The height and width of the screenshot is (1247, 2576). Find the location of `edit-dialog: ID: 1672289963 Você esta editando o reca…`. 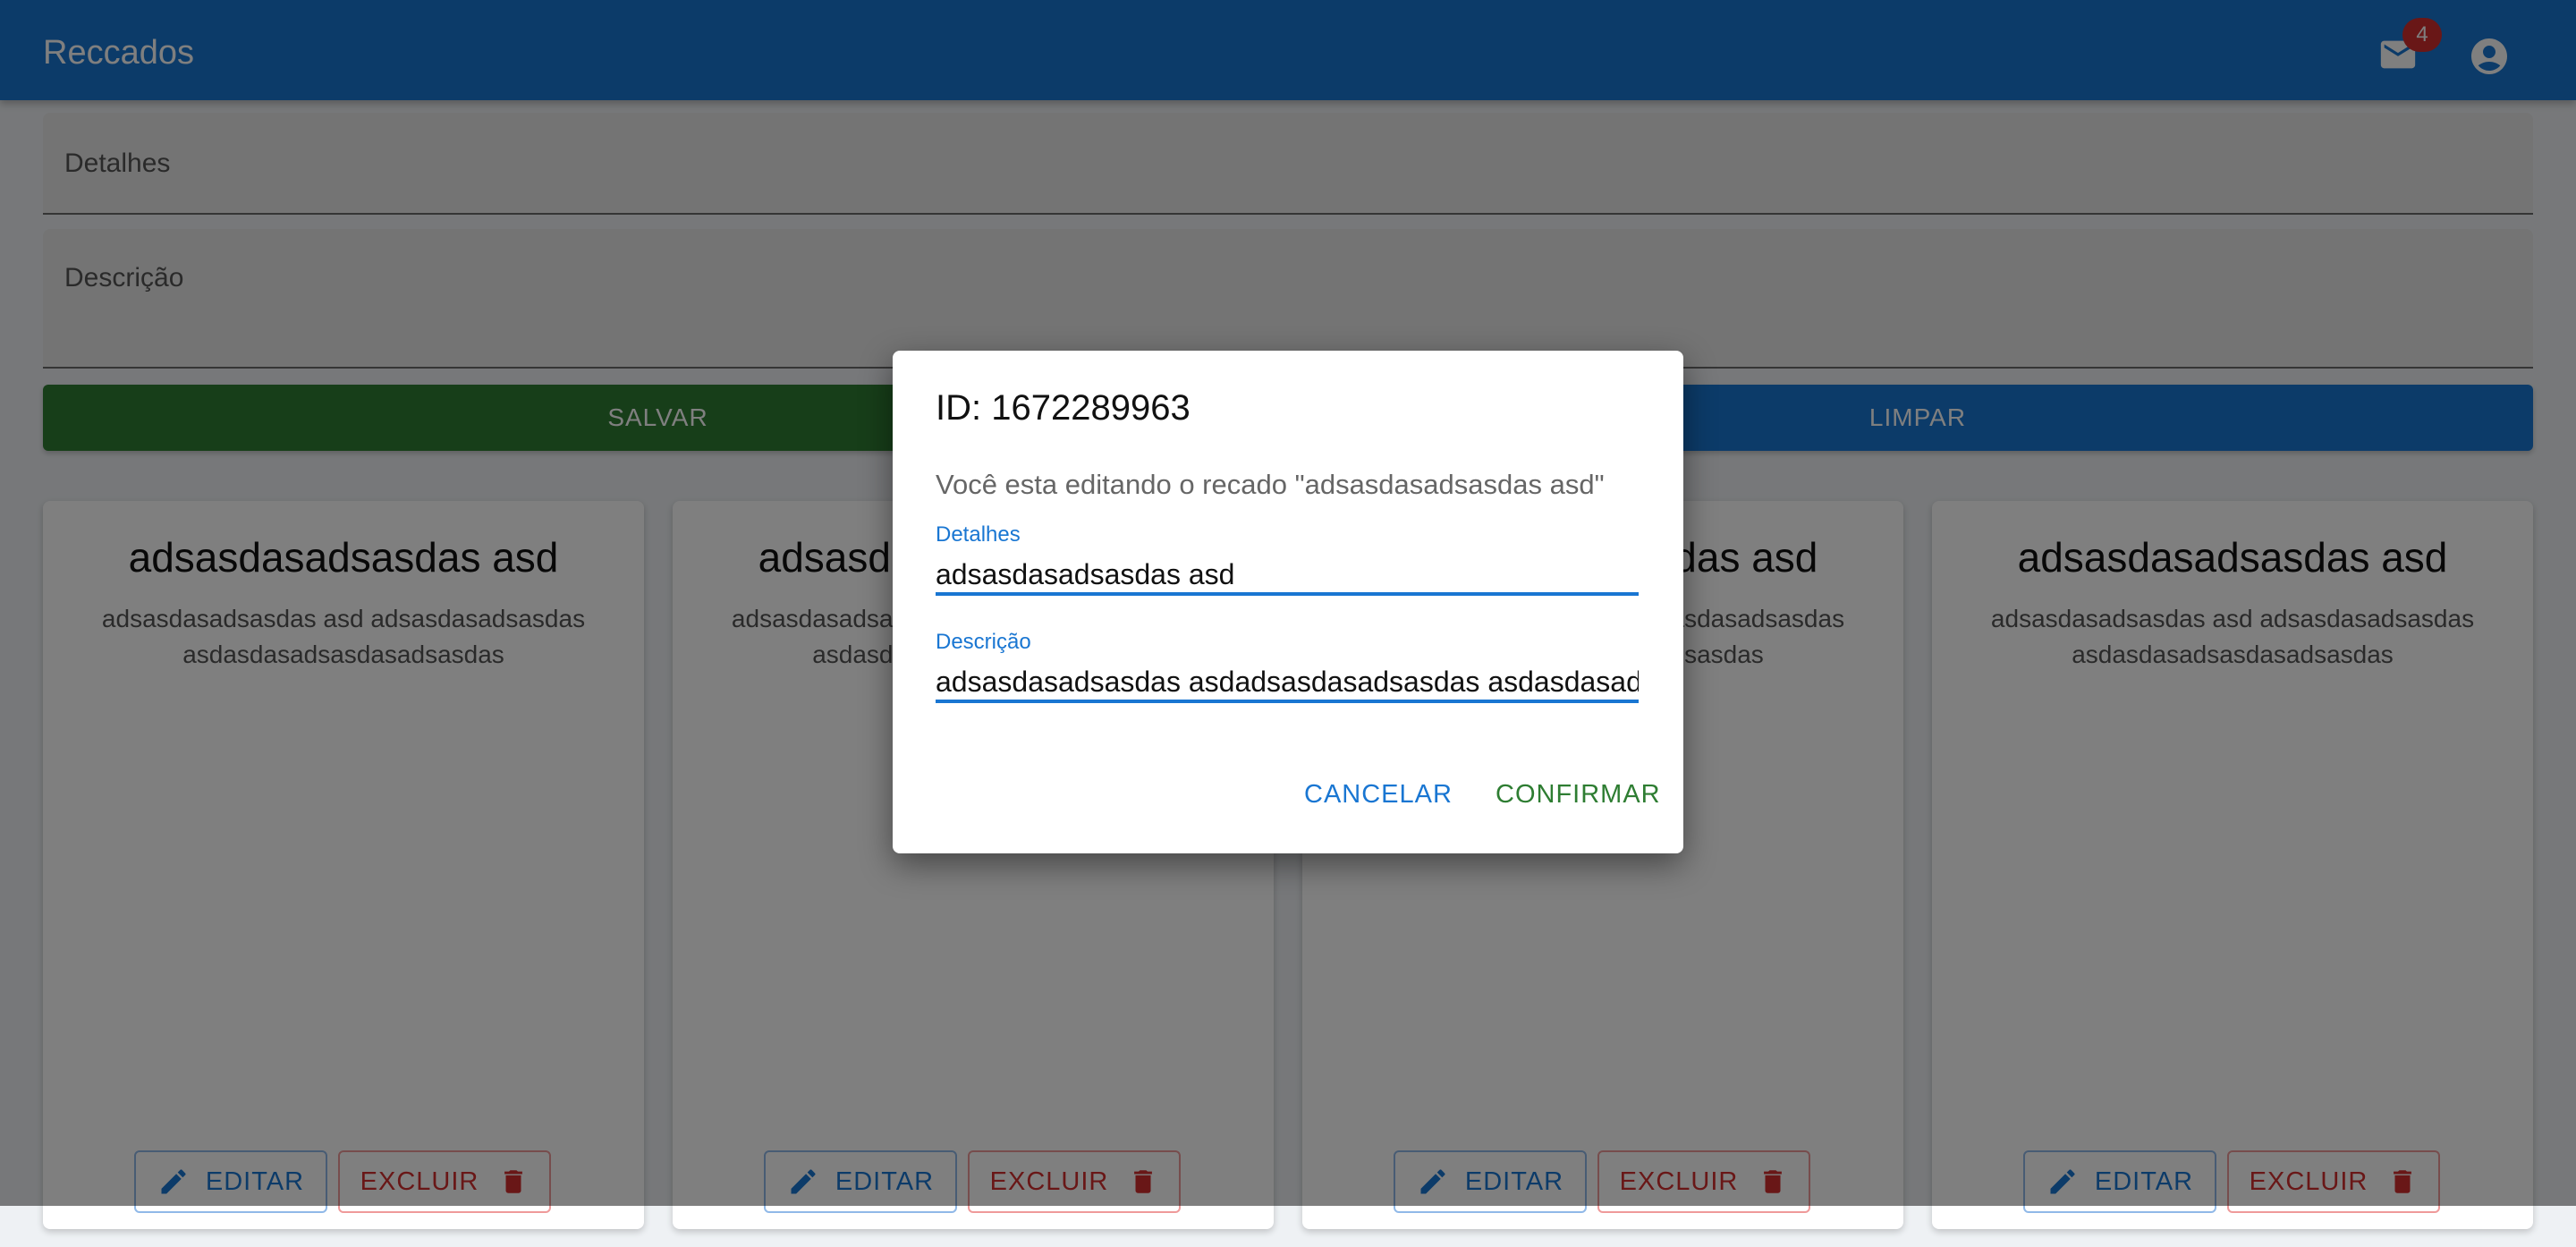

edit-dialog: ID: 1672289963 Você esta editando o reca… is located at coordinates (1288, 602).